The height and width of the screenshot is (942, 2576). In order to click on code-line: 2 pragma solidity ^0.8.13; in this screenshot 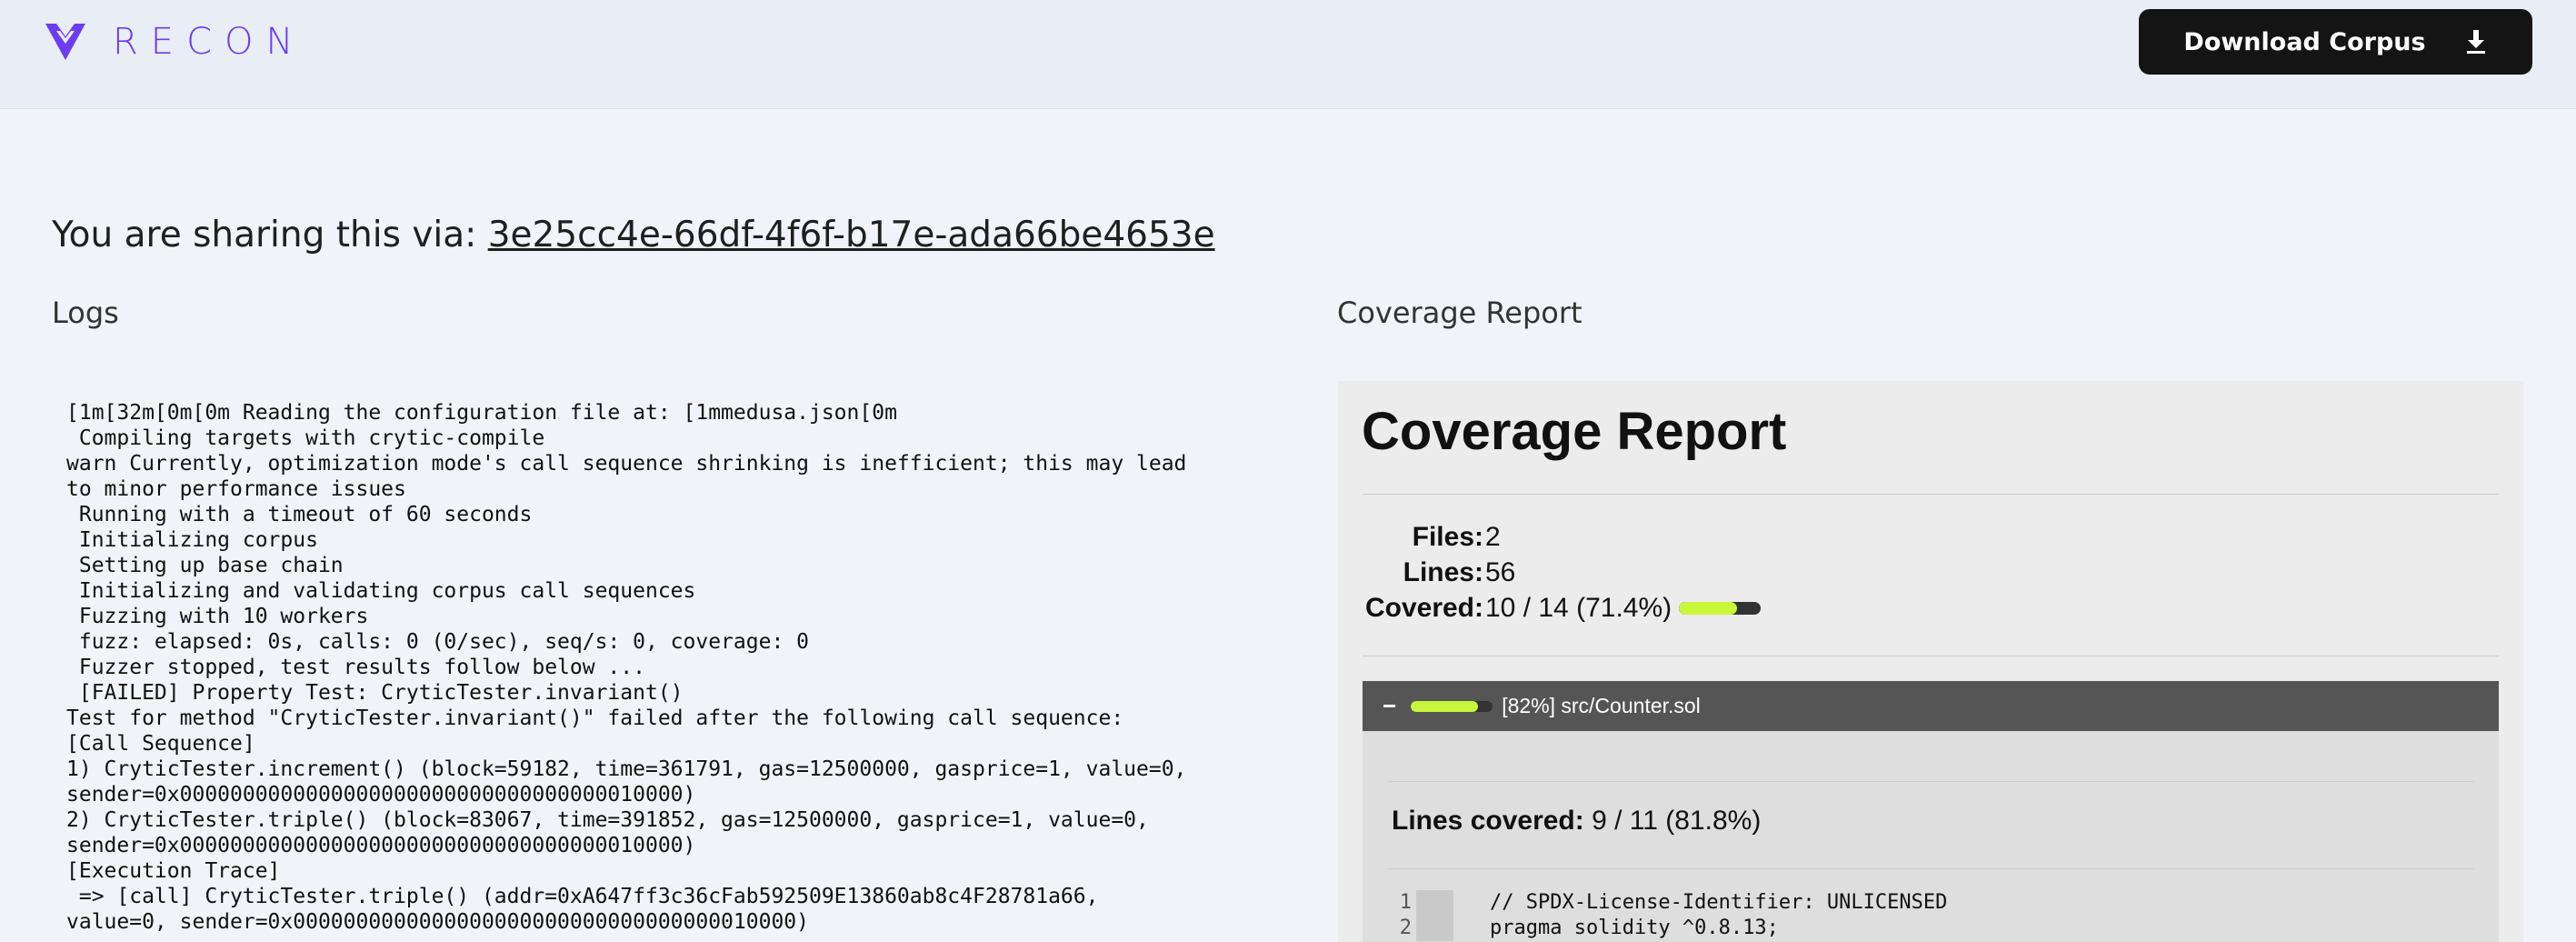, I will do `click(1931, 928)`.